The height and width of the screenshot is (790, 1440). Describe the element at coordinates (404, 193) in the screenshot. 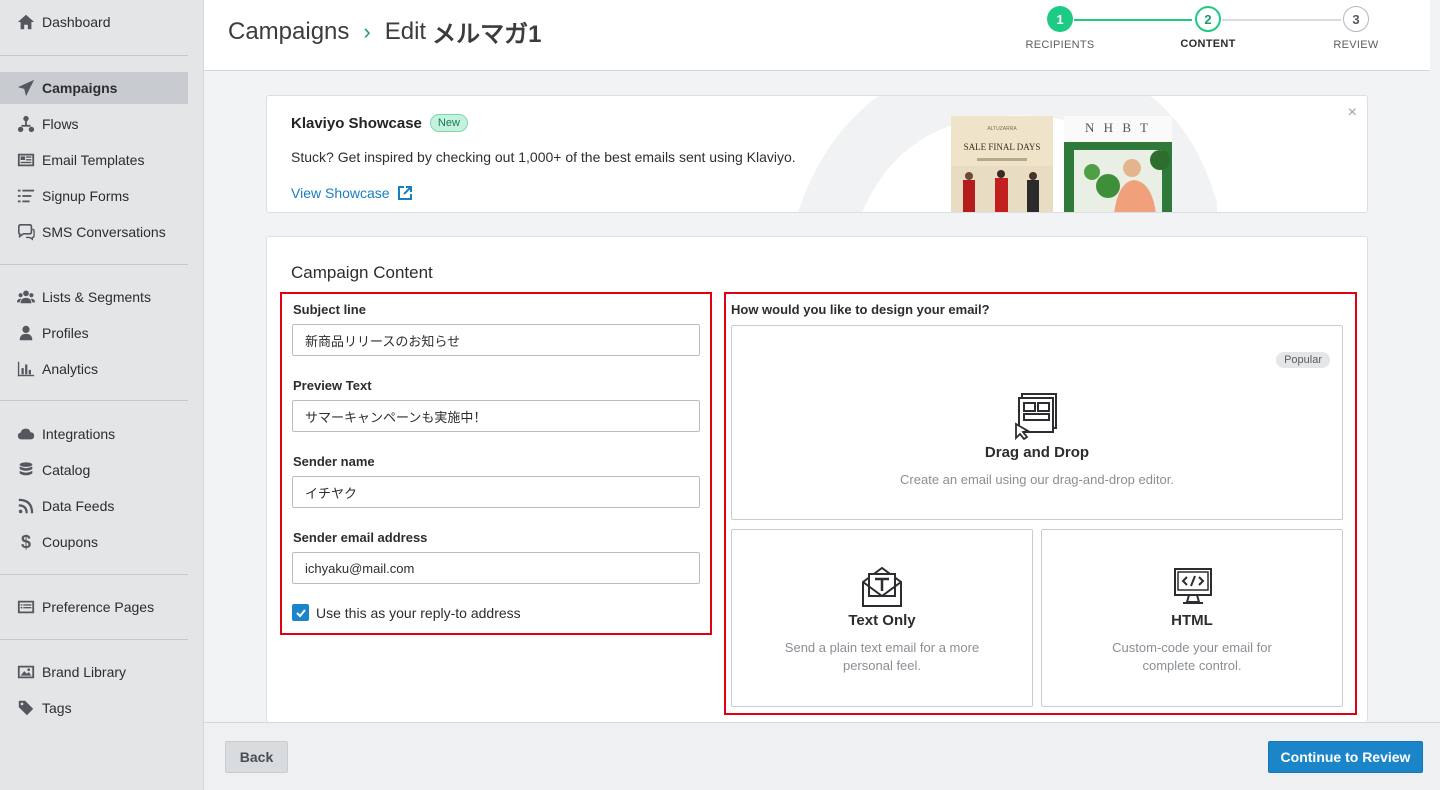

I see `external-link-icon` at that location.